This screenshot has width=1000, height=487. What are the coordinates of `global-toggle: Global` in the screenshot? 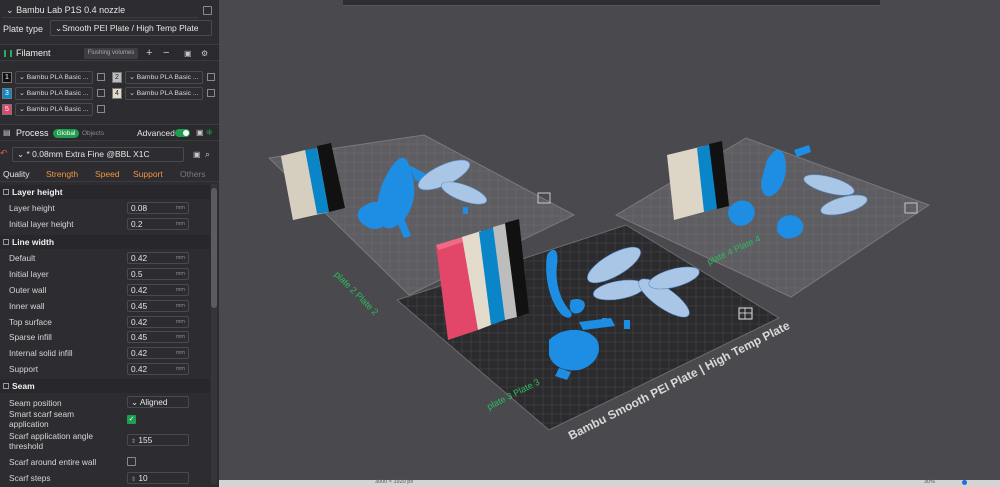 It's located at (66, 133).